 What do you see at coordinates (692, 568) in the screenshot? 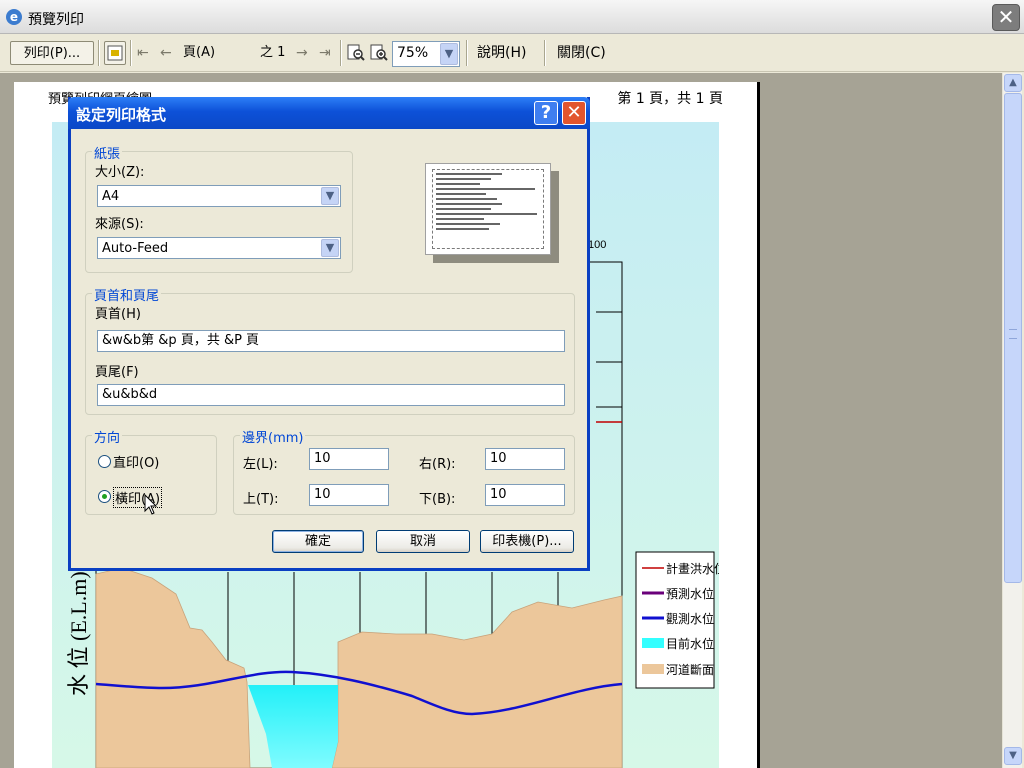
I see `legend-label-flood: 計畫洪水位` at bounding box center [692, 568].